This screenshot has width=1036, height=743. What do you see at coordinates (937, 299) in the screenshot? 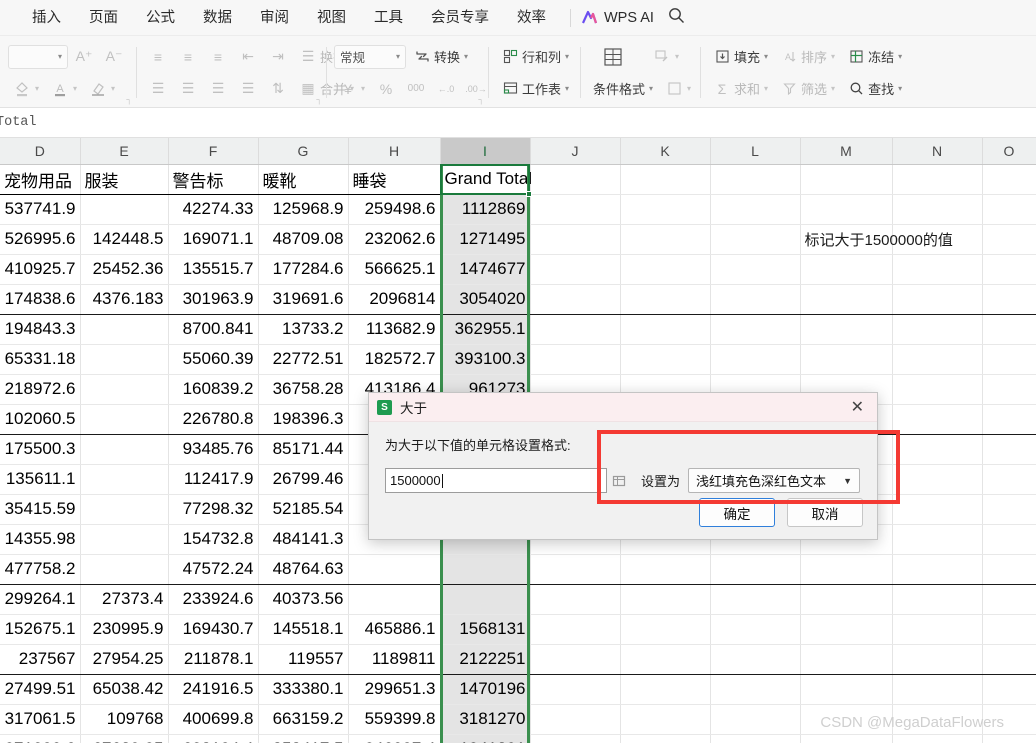
I see `cell-n5` at bounding box center [937, 299].